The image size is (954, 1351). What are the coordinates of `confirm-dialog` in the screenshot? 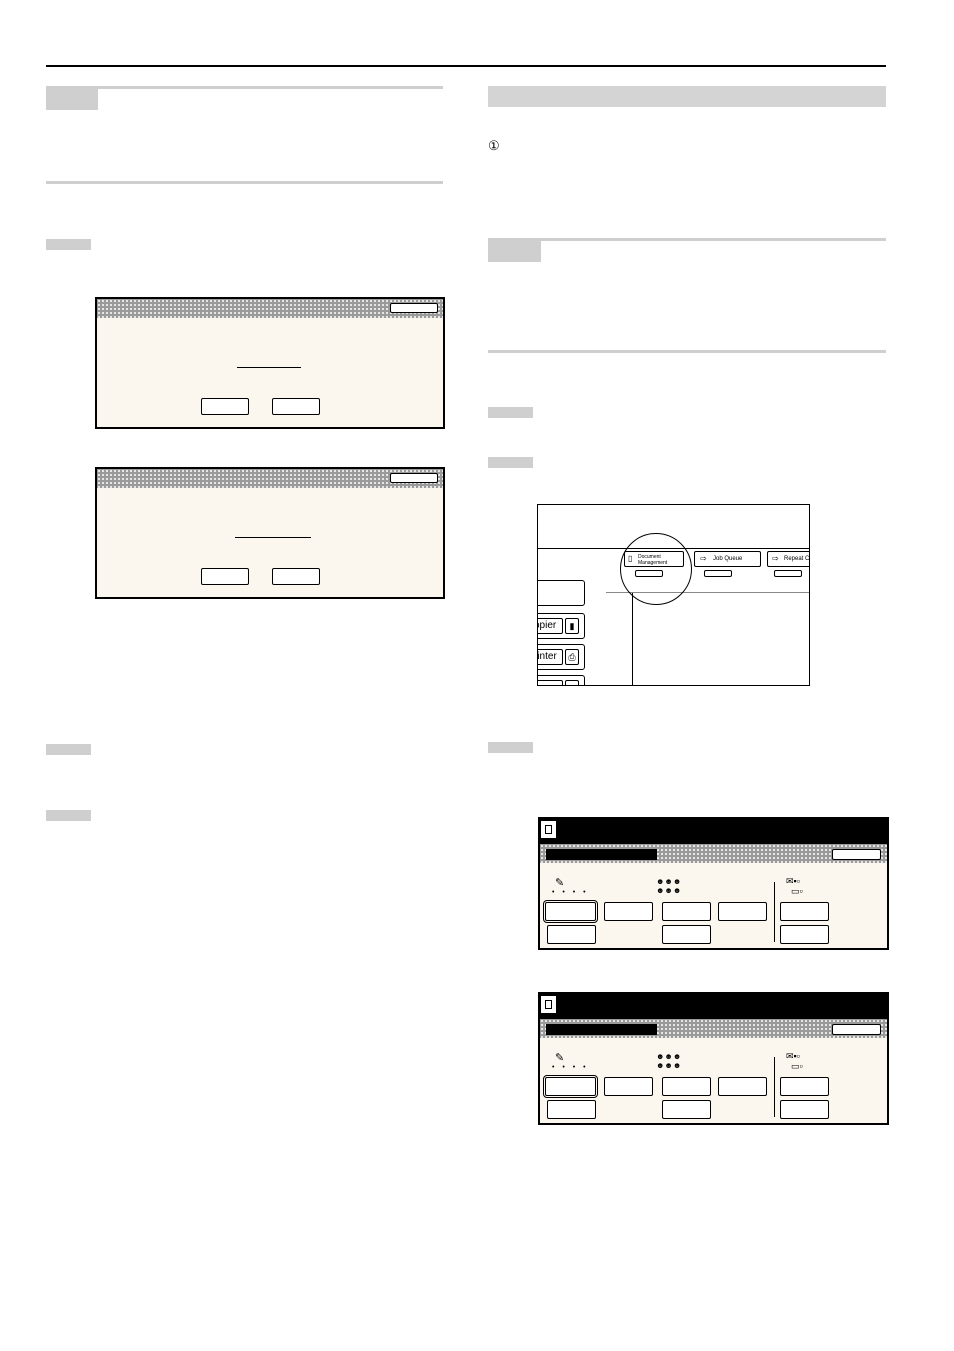 It's located at (270, 363).